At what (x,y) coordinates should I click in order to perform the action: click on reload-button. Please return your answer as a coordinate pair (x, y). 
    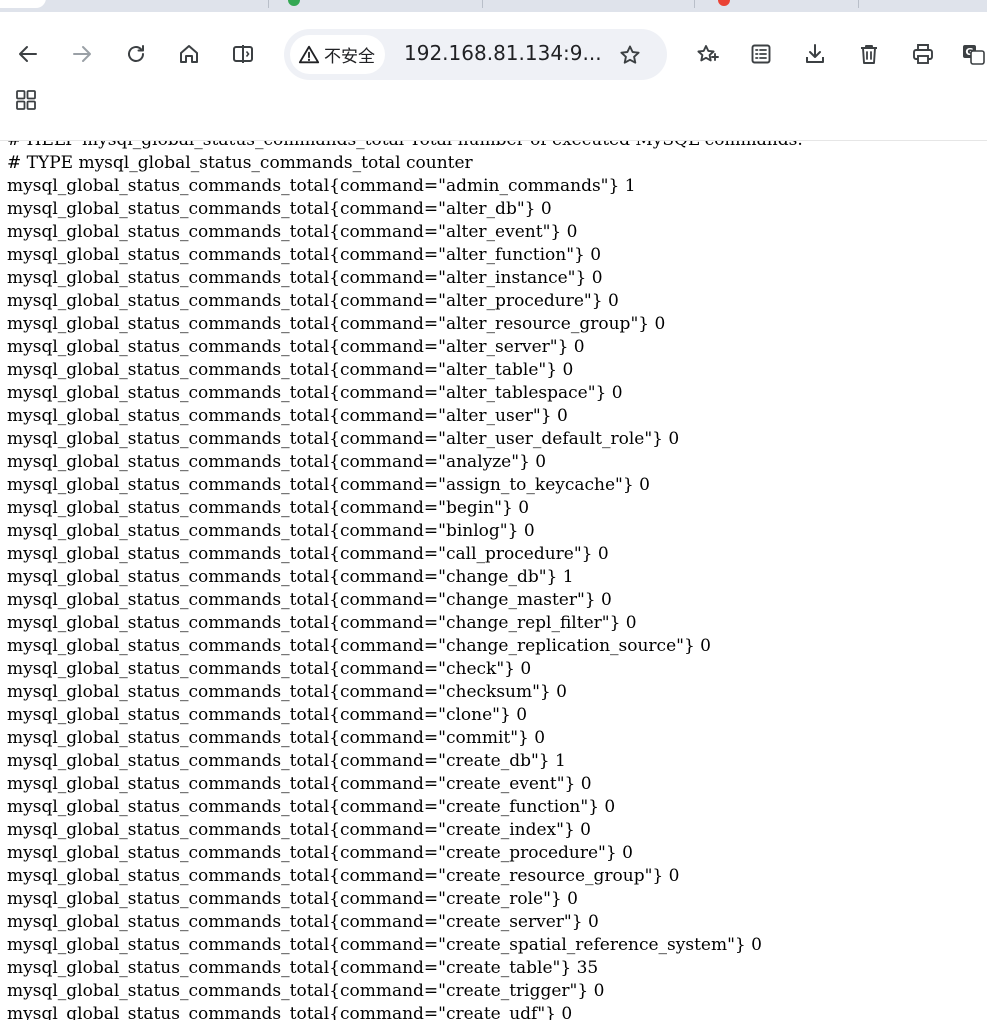
    Looking at the image, I should click on (136, 54).